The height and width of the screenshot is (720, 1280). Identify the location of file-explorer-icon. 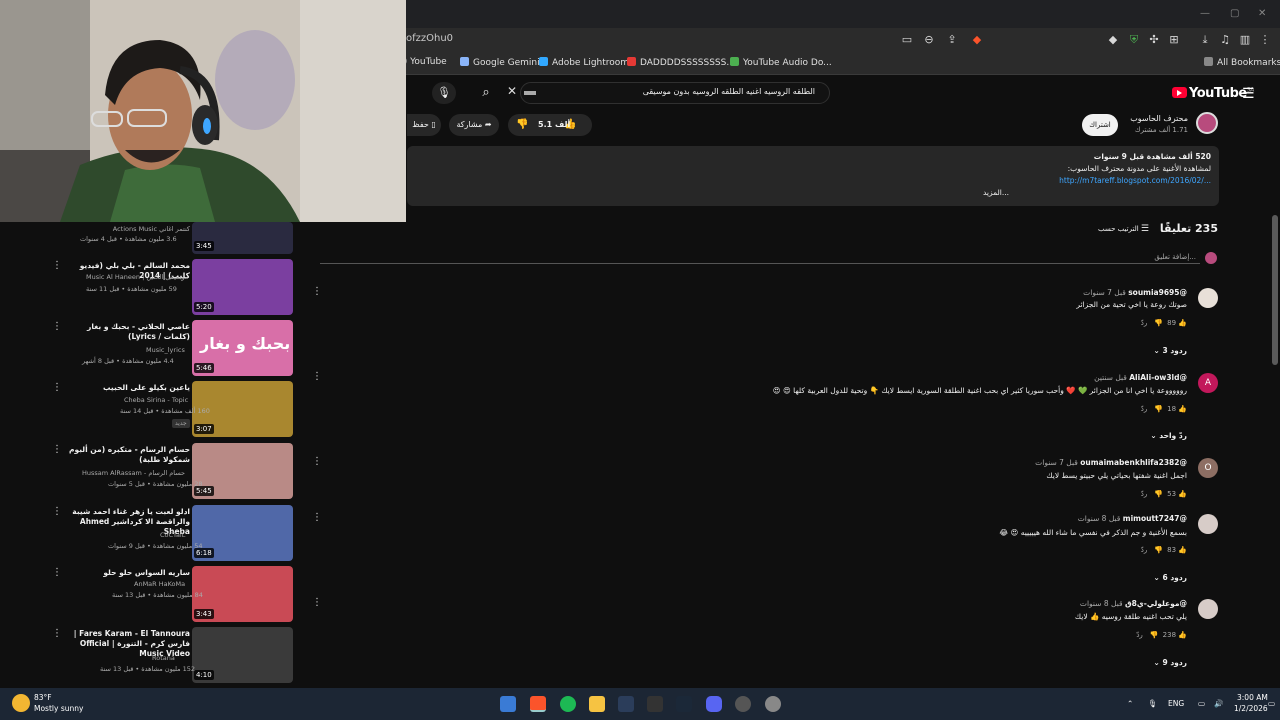
(597, 704).